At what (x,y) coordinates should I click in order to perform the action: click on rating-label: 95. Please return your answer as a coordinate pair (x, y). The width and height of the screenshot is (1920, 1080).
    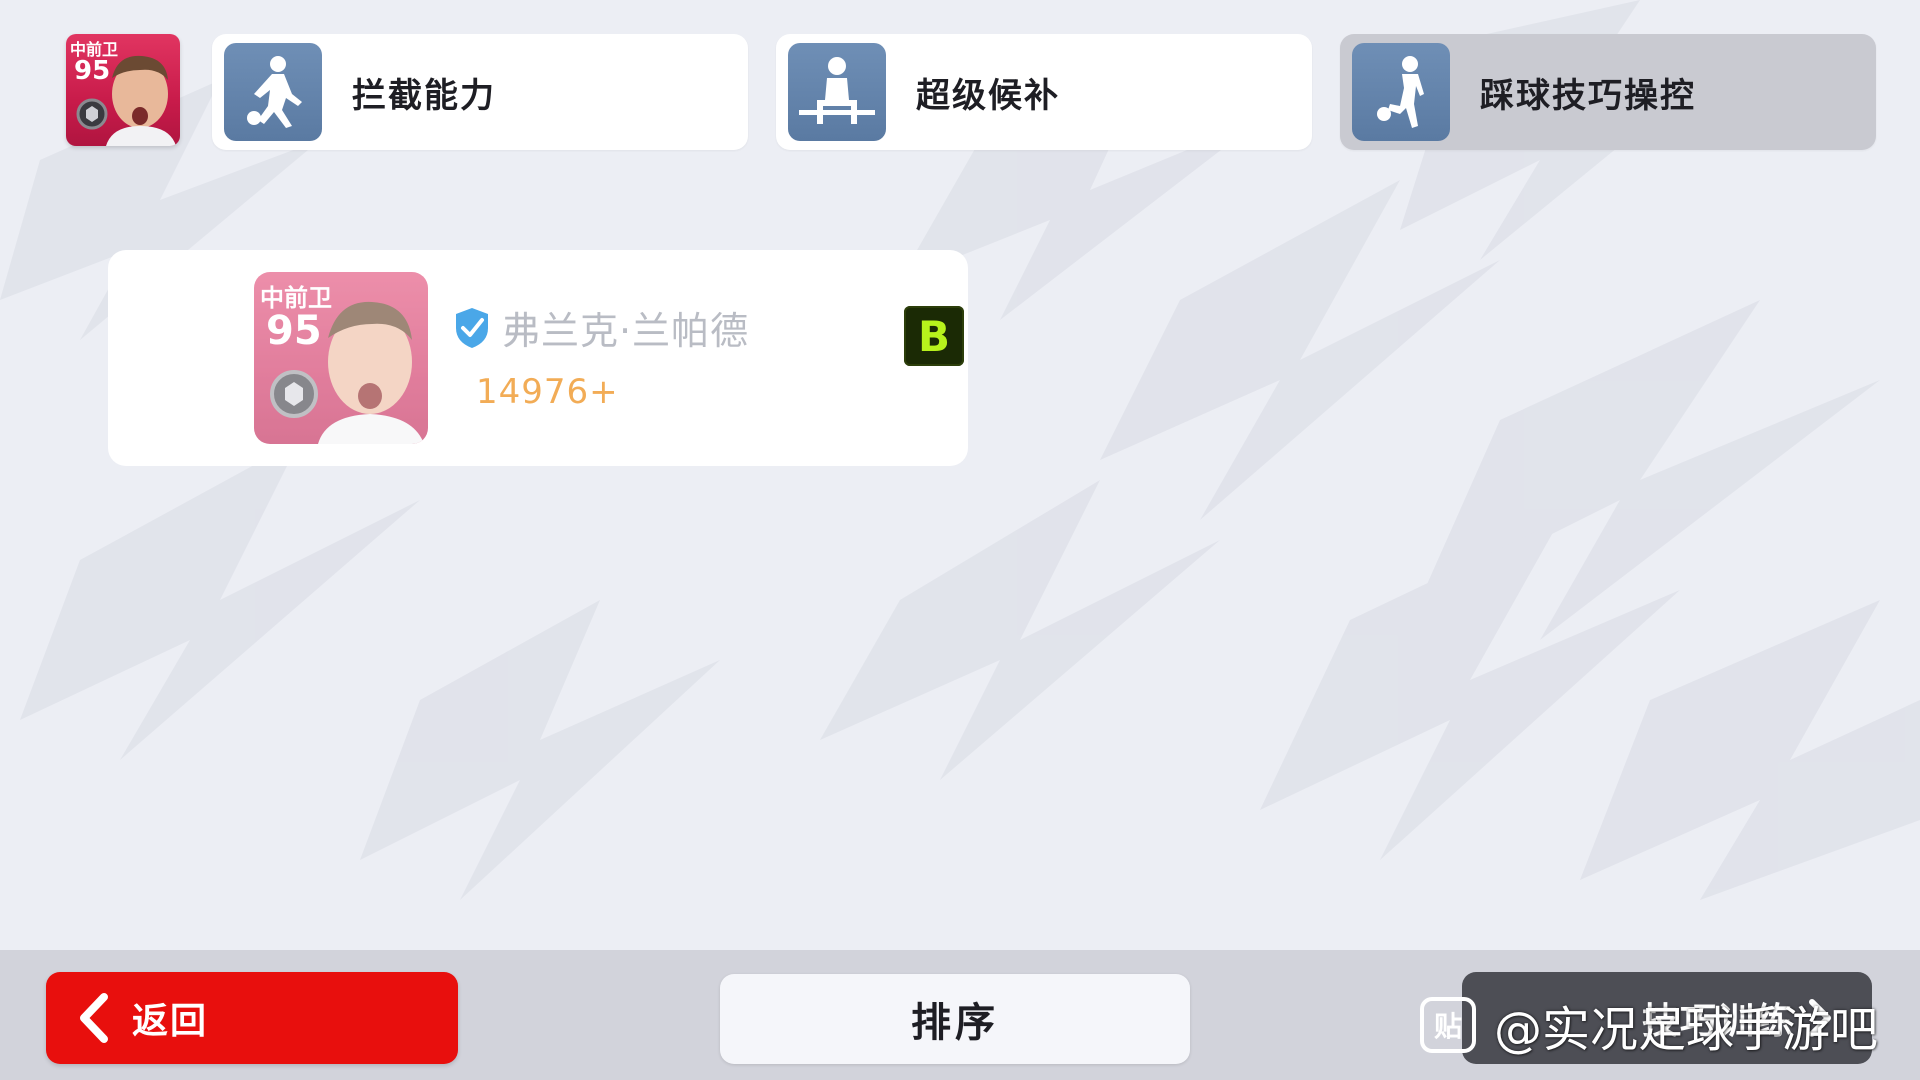
    Looking at the image, I should click on (92, 71).